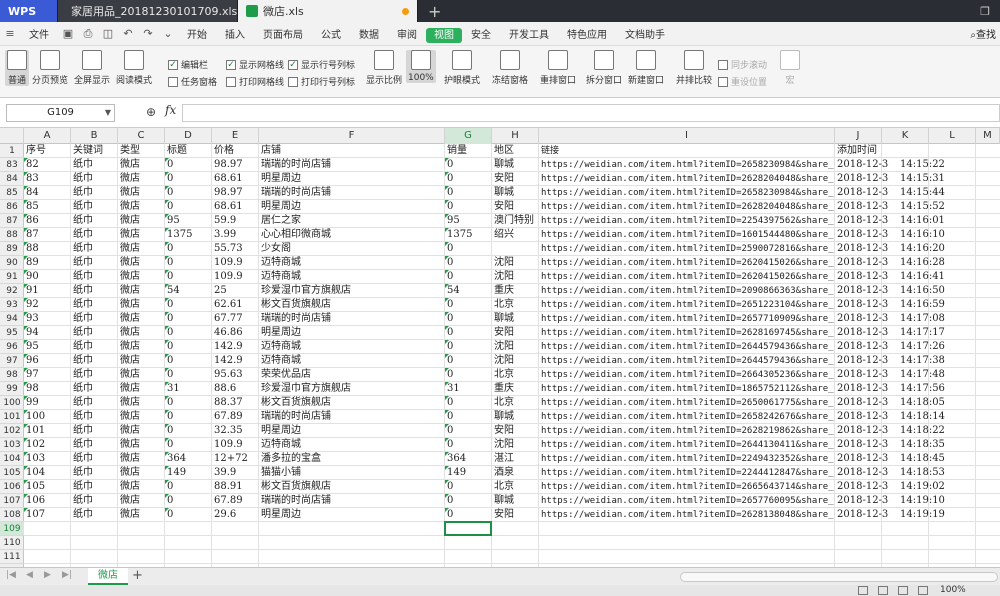  Describe the element at coordinates (108, 113) in the screenshot. I see `chevron-down-icon: ▼` at that location.